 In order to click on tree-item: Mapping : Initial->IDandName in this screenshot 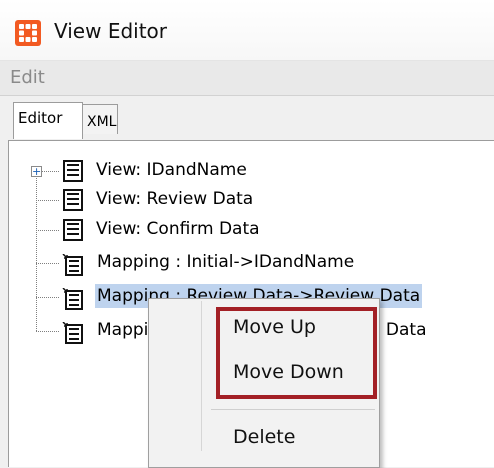, I will do `click(249, 263)`.